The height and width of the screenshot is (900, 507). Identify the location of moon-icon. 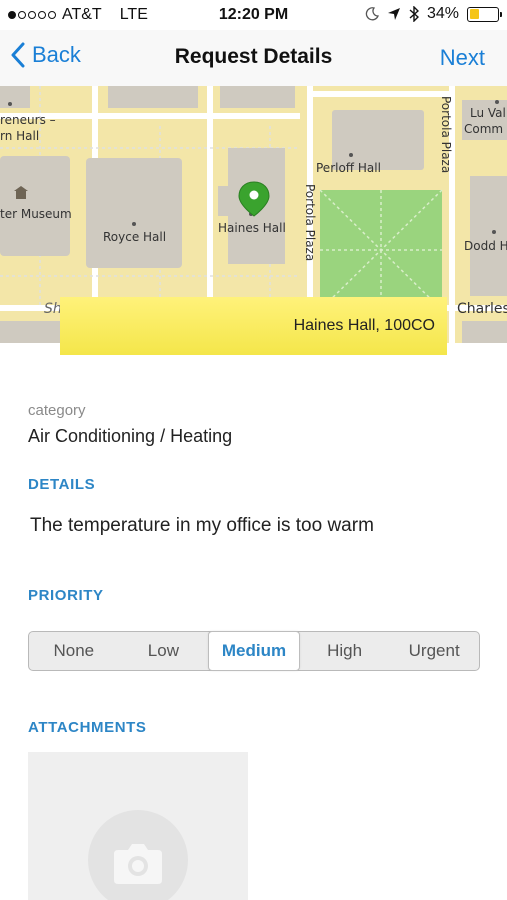
(372, 14).